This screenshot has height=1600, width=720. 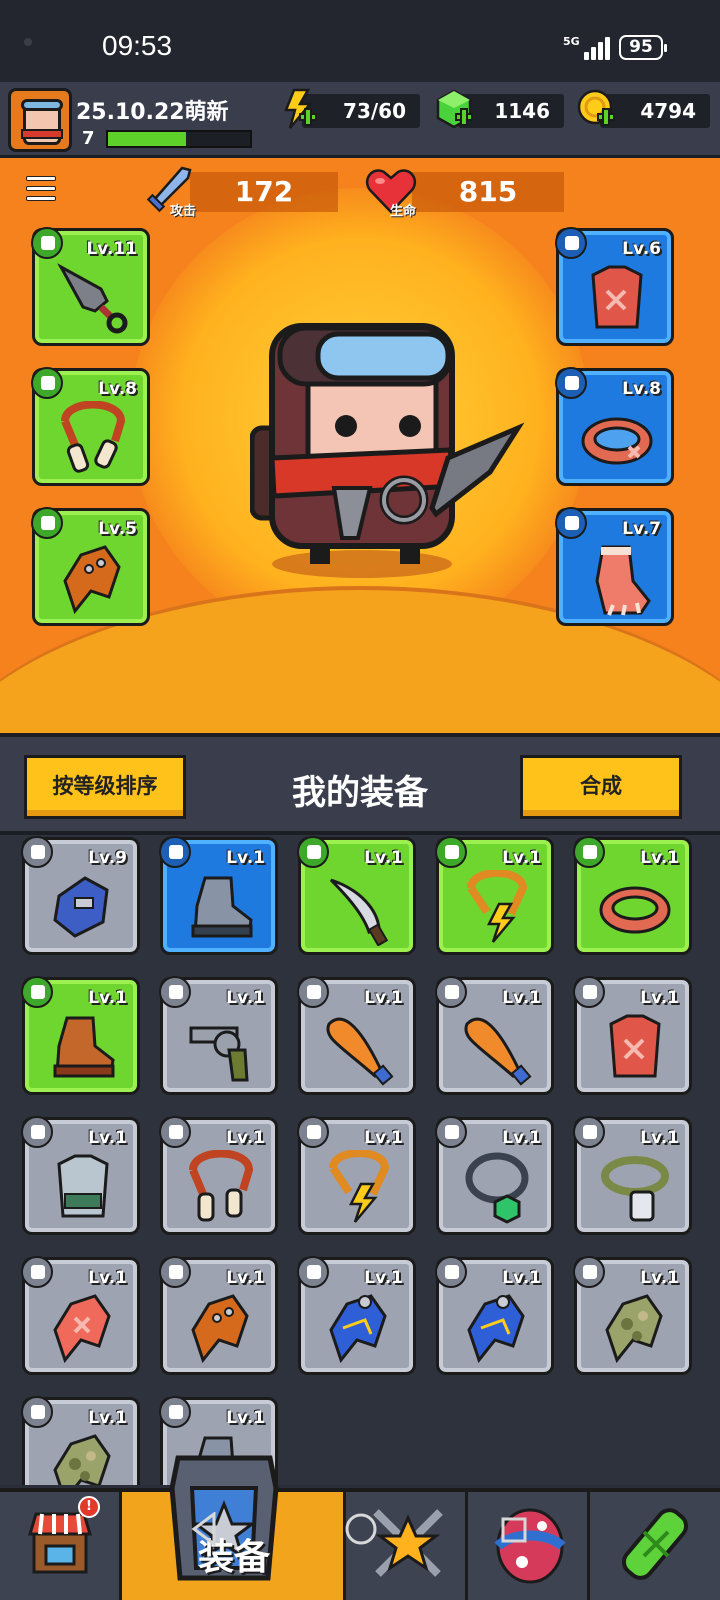 What do you see at coordinates (42, 134) in the screenshot?
I see `avatar-scarf` at bounding box center [42, 134].